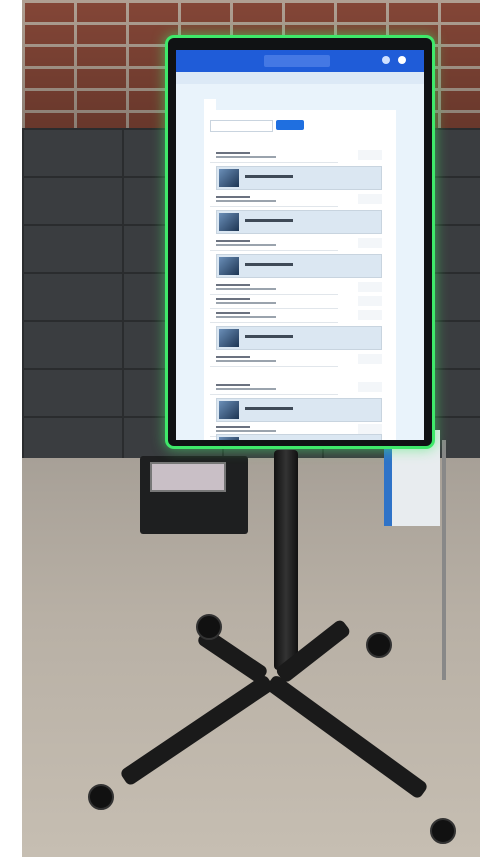 The height and width of the screenshot is (857, 486). Describe the element at coordinates (402, 60) in the screenshot. I see `avatar` at that location.